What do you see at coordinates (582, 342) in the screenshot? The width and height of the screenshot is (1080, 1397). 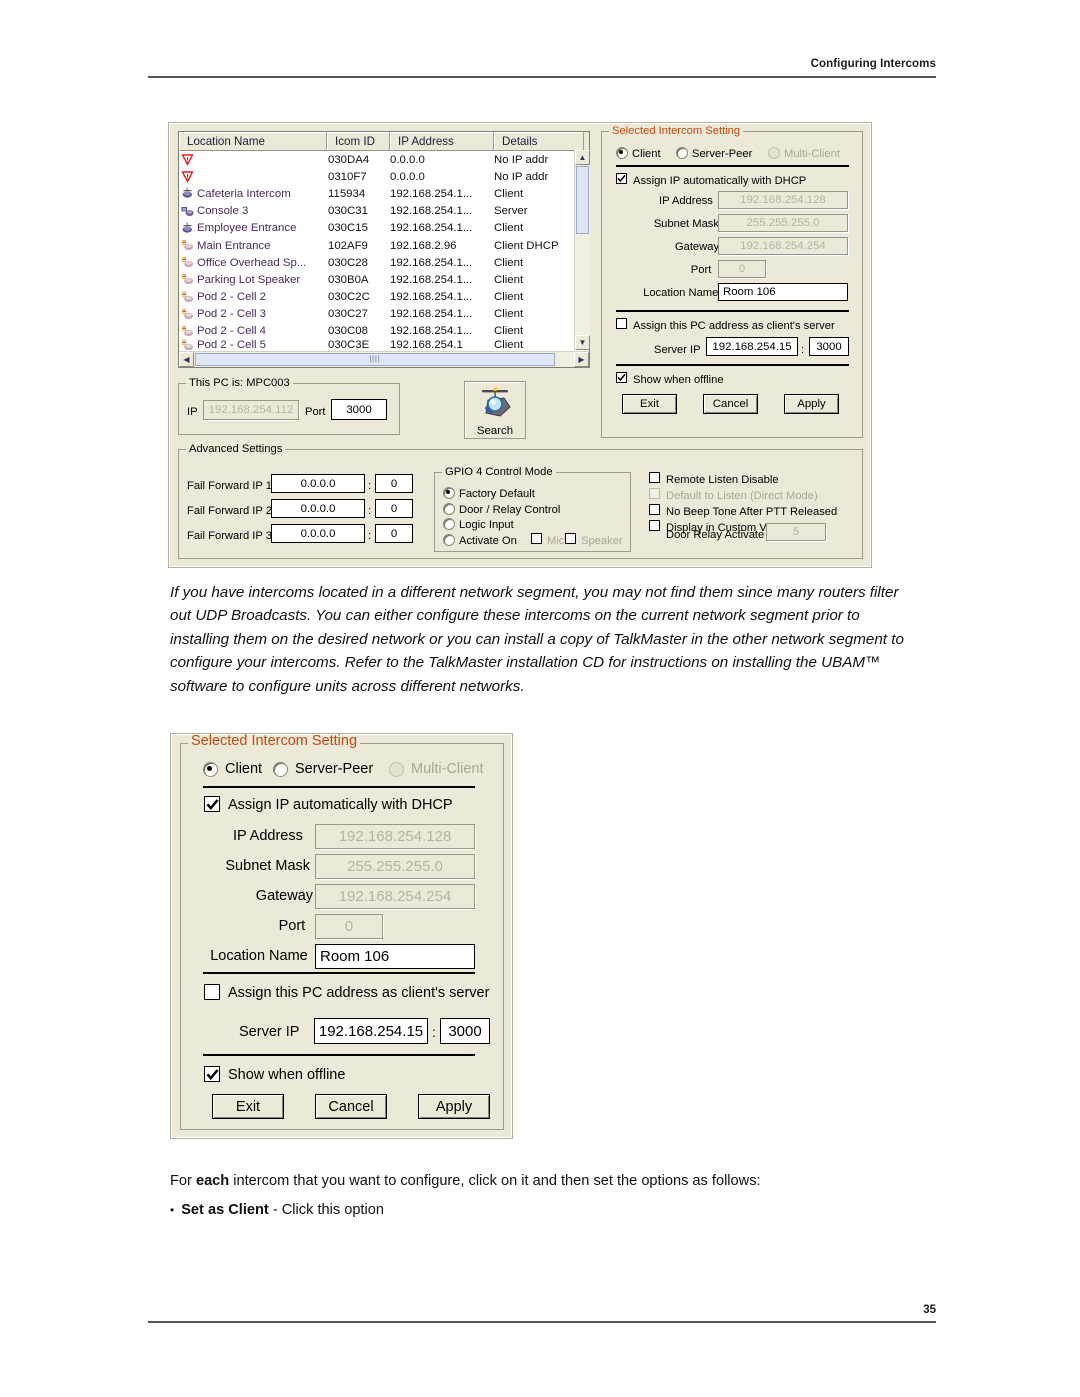 I see `scroll-down-button: ▼` at bounding box center [582, 342].